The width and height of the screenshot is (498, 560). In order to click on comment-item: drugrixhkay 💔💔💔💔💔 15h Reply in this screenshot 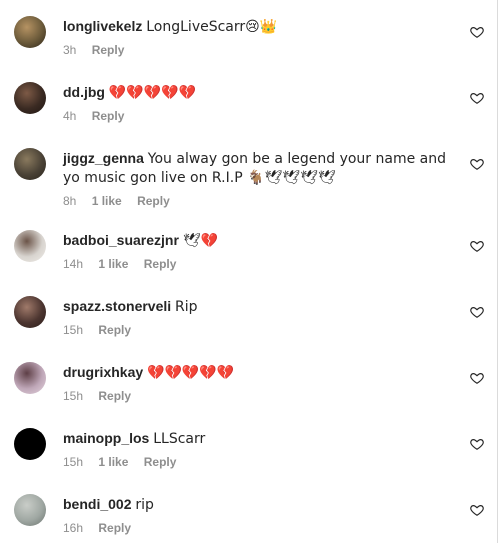, I will do `click(248, 395)`.